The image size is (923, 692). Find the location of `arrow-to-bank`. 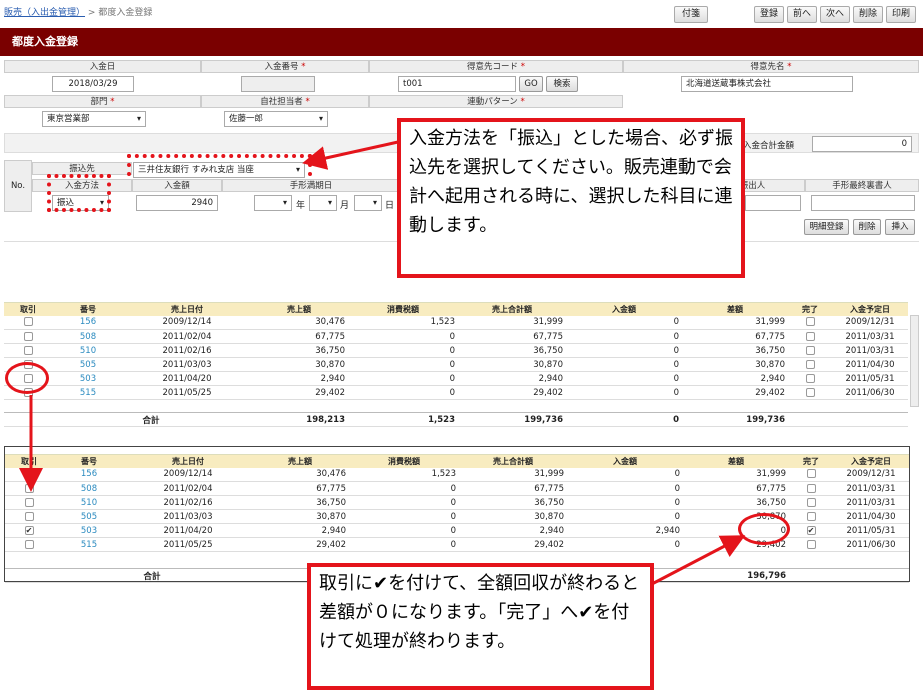

arrow-to-bank is located at coordinates (350, 155).